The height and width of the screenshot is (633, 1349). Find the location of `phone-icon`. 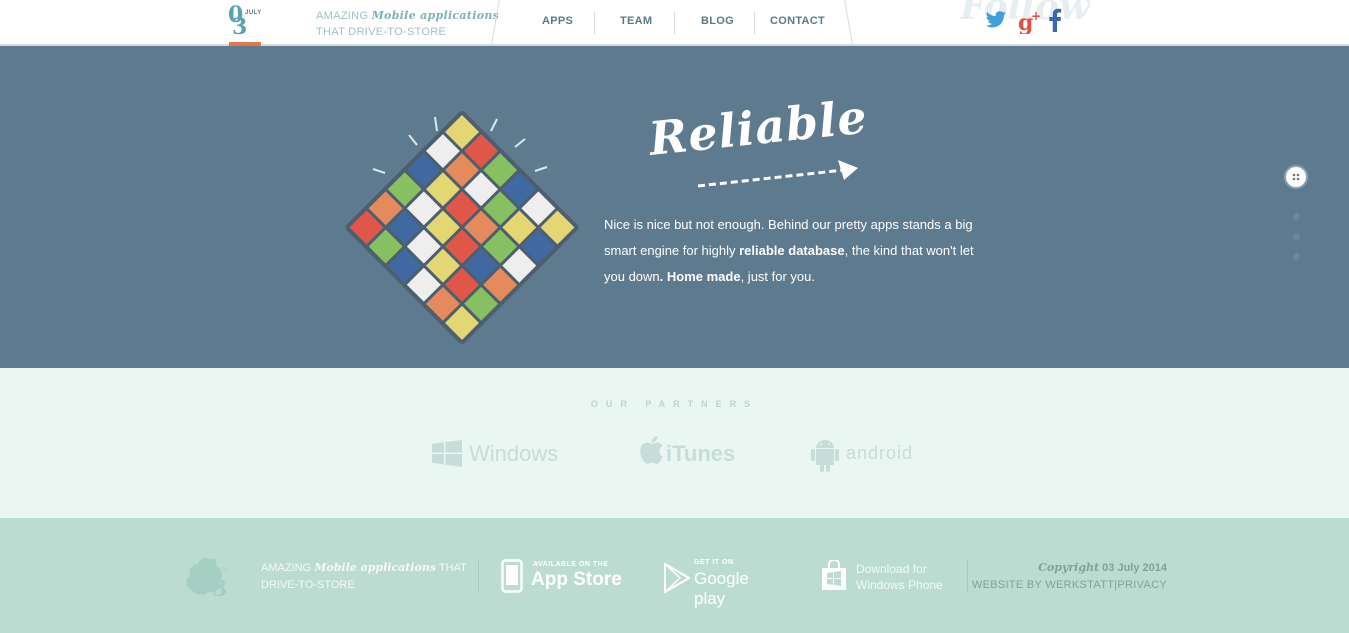

phone-icon is located at coordinates (512, 576).